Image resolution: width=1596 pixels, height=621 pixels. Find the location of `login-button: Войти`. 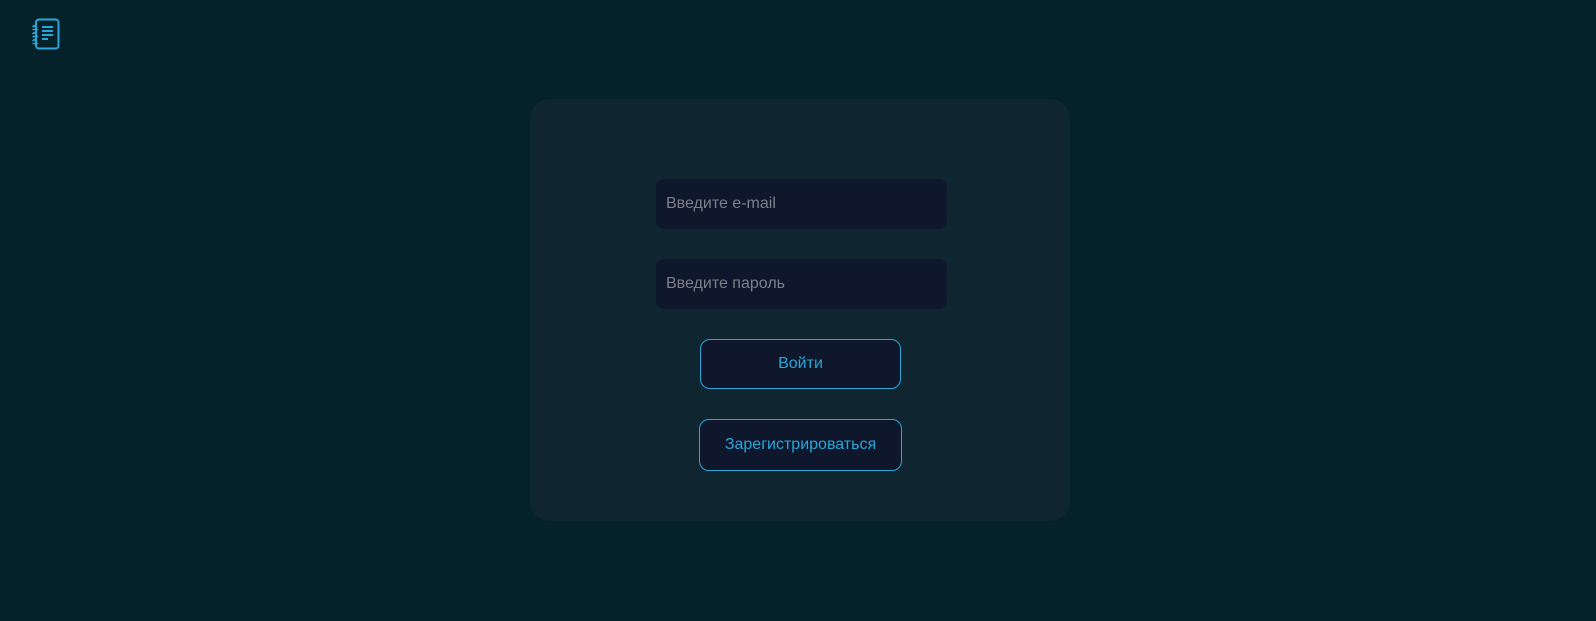

login-button: Войти is located at coordinates (800, 364).